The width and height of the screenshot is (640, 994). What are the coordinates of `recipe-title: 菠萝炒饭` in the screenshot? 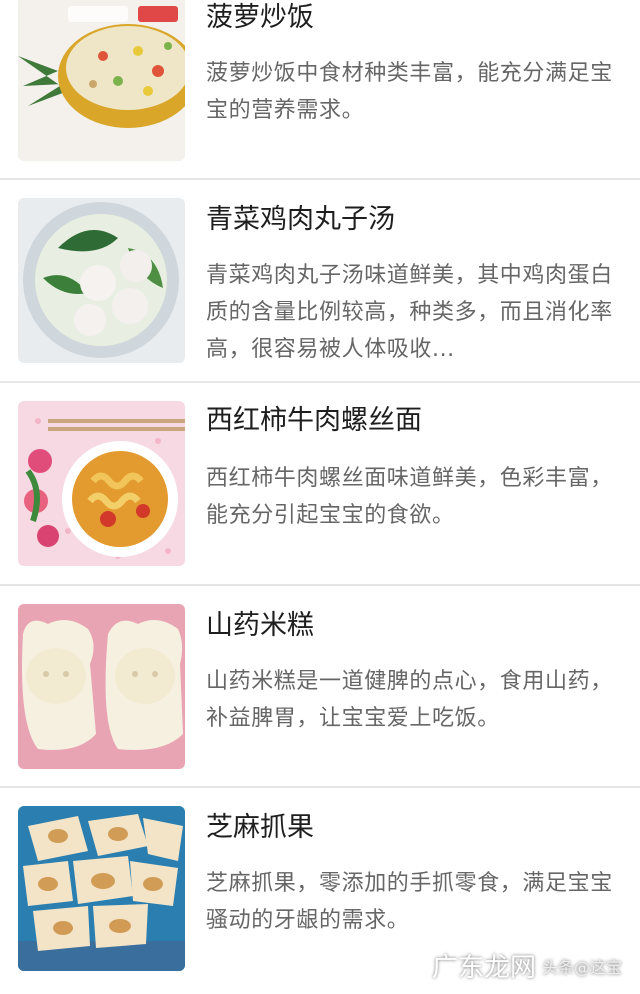 It's located at (417, 18).